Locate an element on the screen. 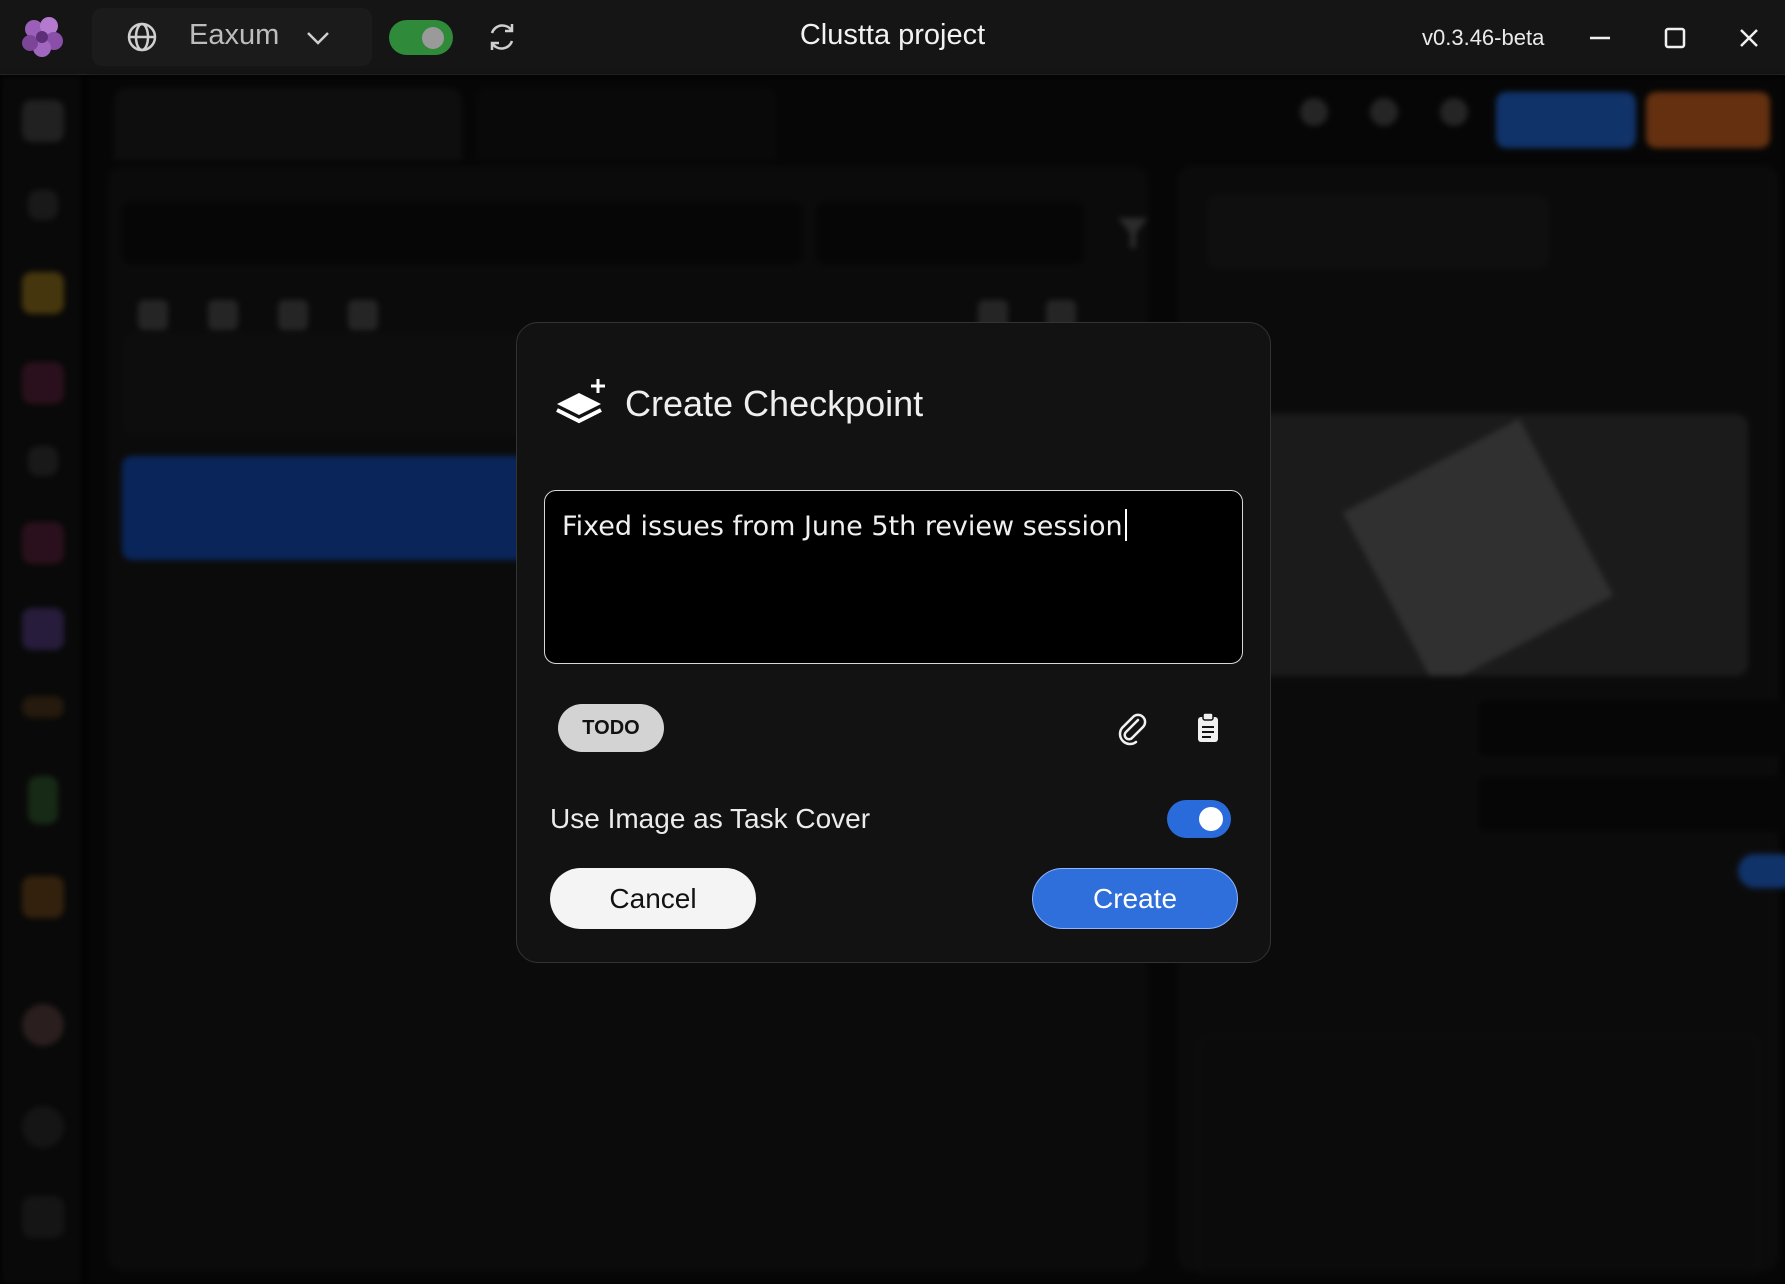 The image size is (1785, 1284). close-icon is located at coordinates (1749, 38).